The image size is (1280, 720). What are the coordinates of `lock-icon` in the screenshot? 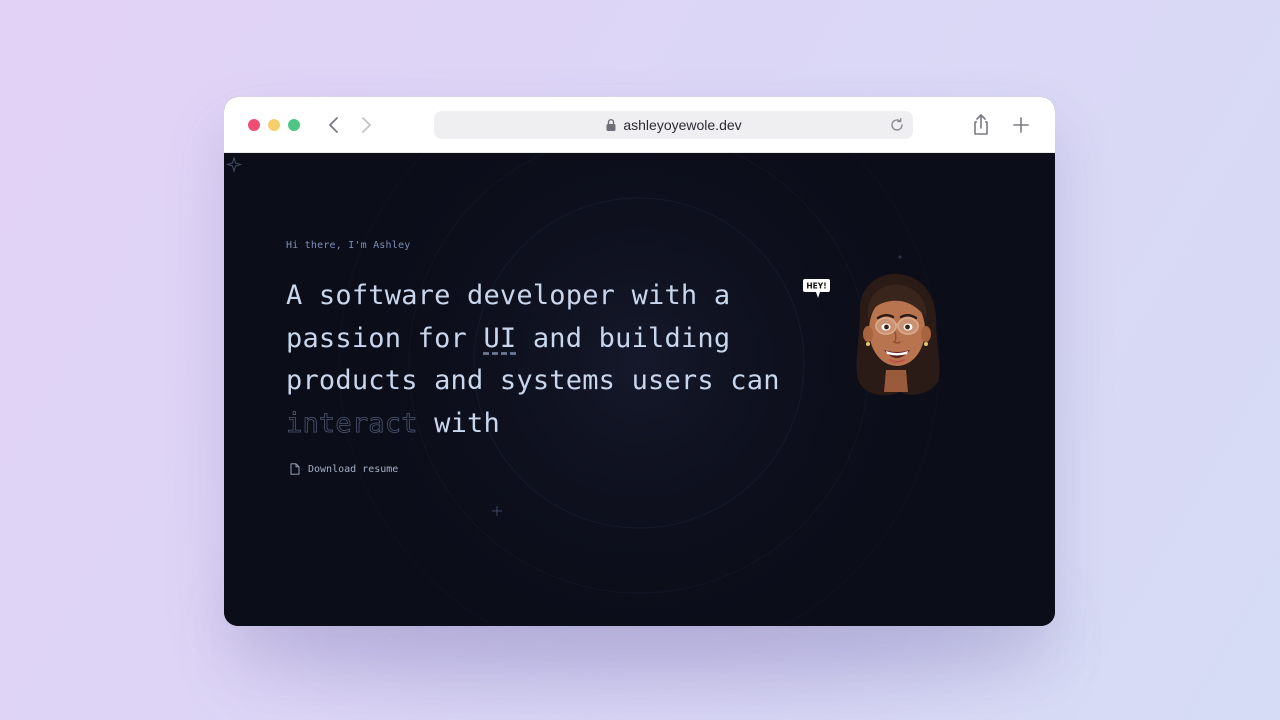 It's located at (611, 125).